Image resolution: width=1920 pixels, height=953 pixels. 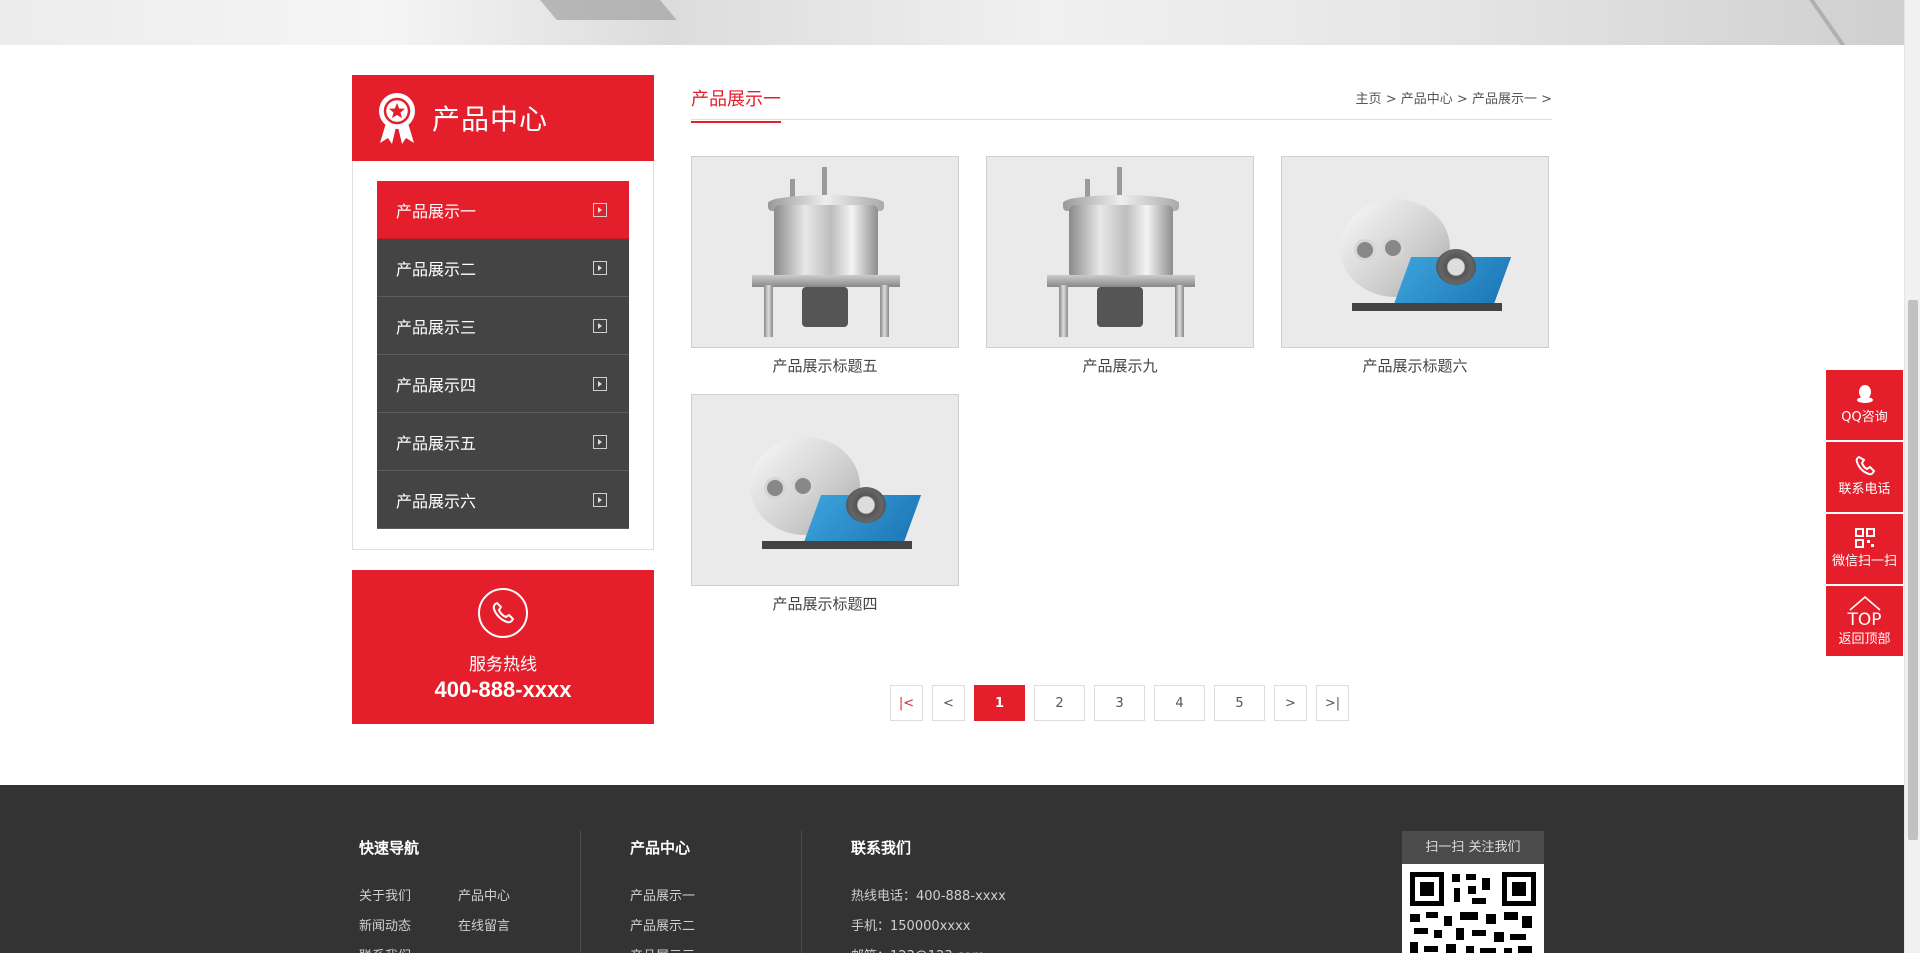 What do you see at coordinates (1415, 365) in the screenshot?
I see `product-caption: 产品展示标题六` at bounding box center [1415, 365].